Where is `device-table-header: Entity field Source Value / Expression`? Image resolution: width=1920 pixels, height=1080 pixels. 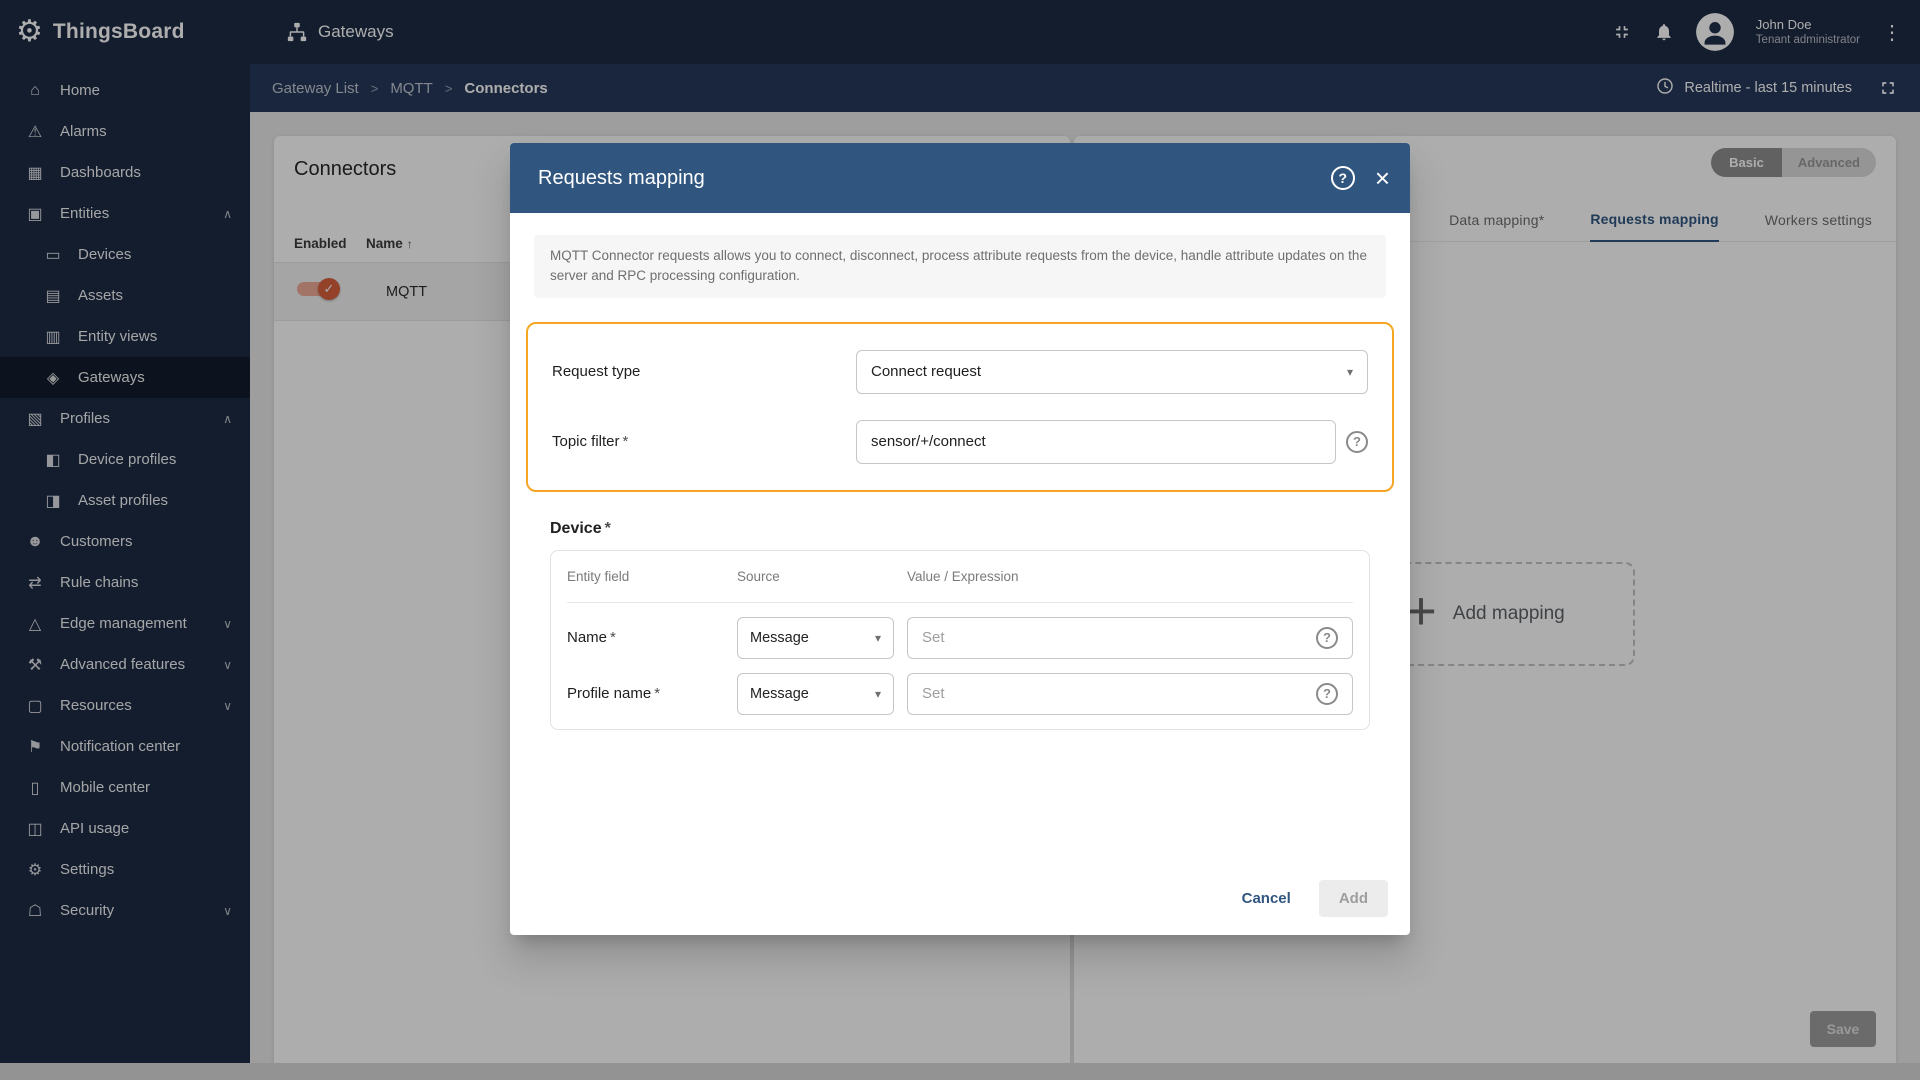 device-table-header: Entity field Source Value / Expression is located at coordinates (960, 577).